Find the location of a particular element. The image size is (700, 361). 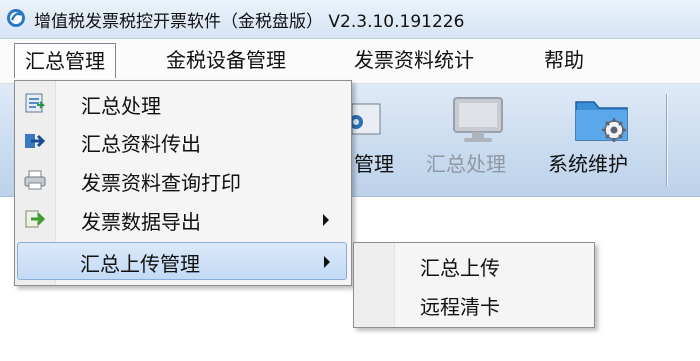

menu-item-label: 远程清卡 is located at coordinates (460, 307).